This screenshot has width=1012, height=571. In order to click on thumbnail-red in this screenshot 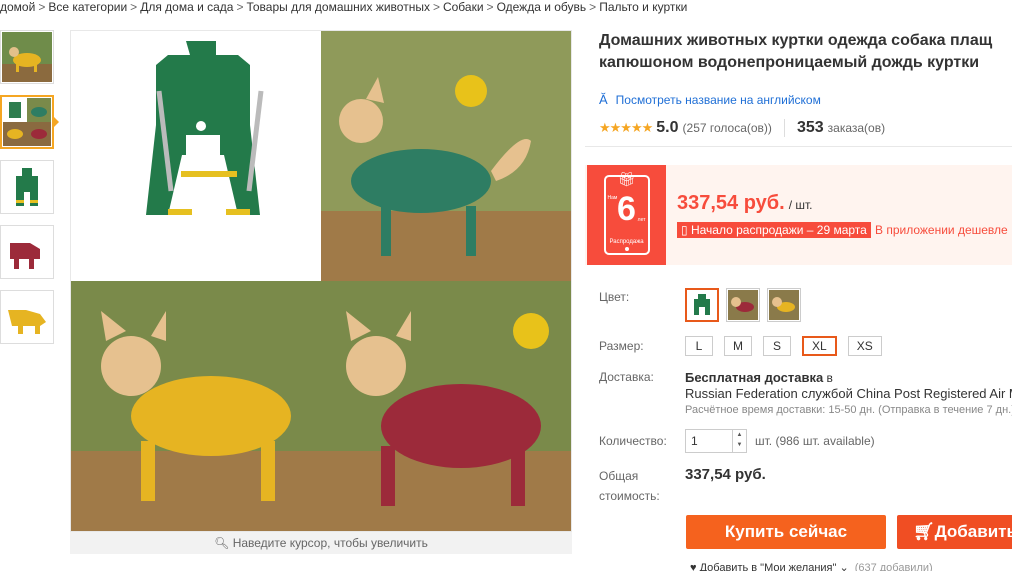, I will do `click(27, 252)`.